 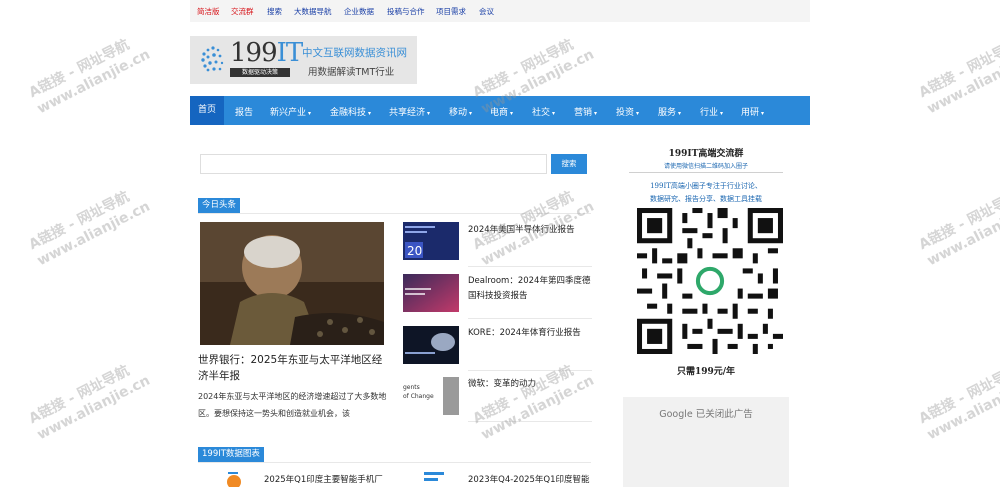 I want to click on news-thumbnail: gents of Change, so click(x=431, y=396).